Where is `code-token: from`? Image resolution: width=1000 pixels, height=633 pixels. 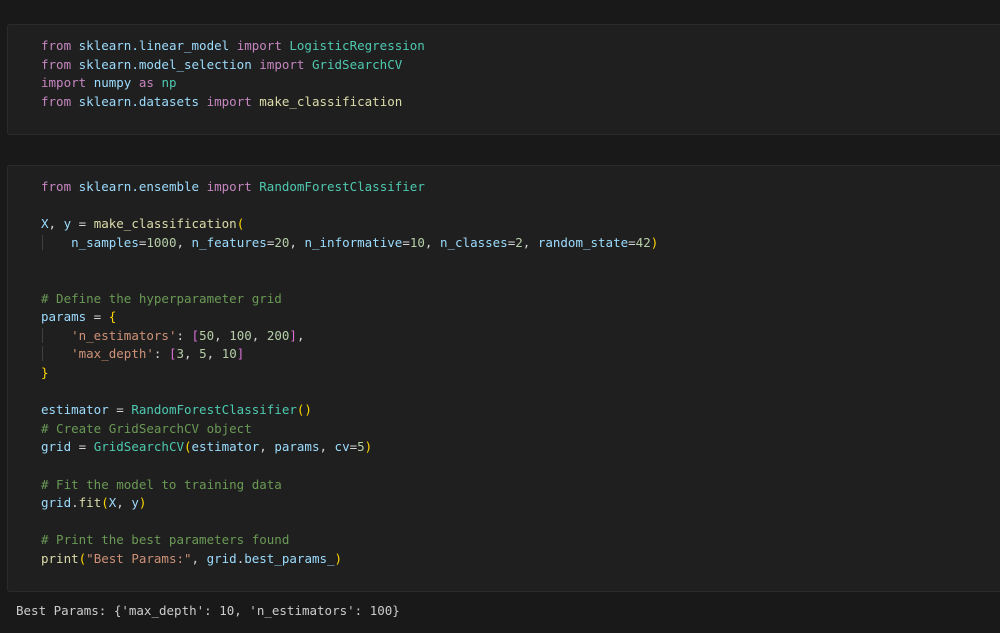 code-token: from is located at coordinates (56, 45).